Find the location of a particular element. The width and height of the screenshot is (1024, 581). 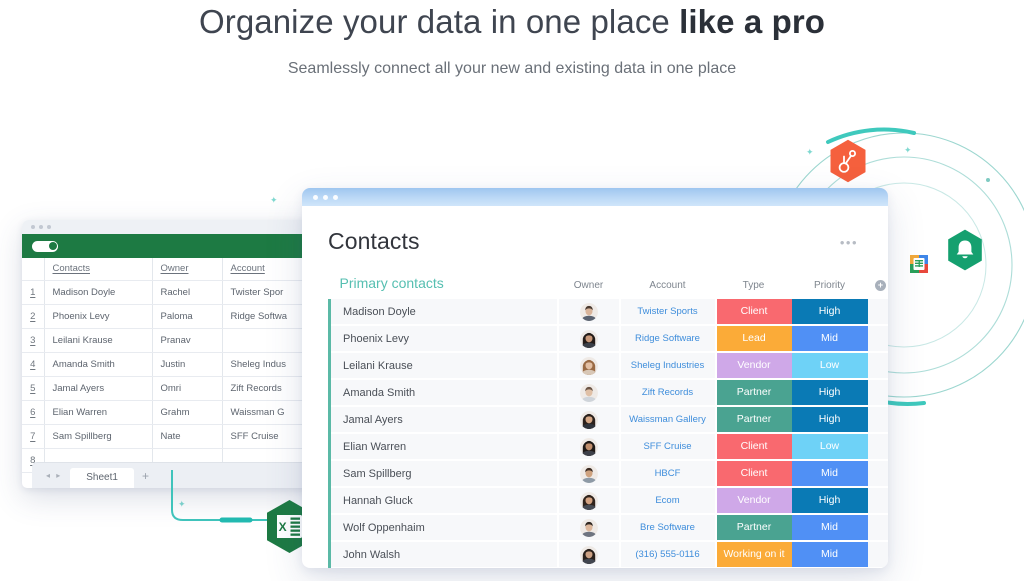

priority-badge: Low is located at coordinates (829, 365).